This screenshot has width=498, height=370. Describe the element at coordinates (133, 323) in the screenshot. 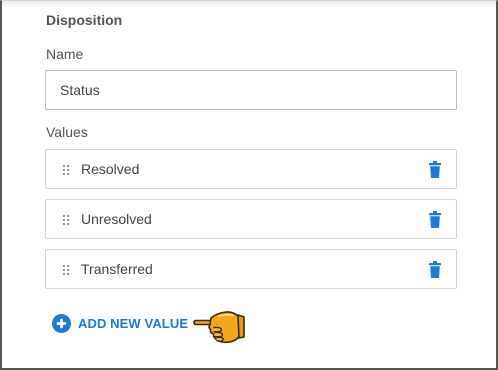

I see `add-new-value-label: ADD NEW VALUE` at that location.